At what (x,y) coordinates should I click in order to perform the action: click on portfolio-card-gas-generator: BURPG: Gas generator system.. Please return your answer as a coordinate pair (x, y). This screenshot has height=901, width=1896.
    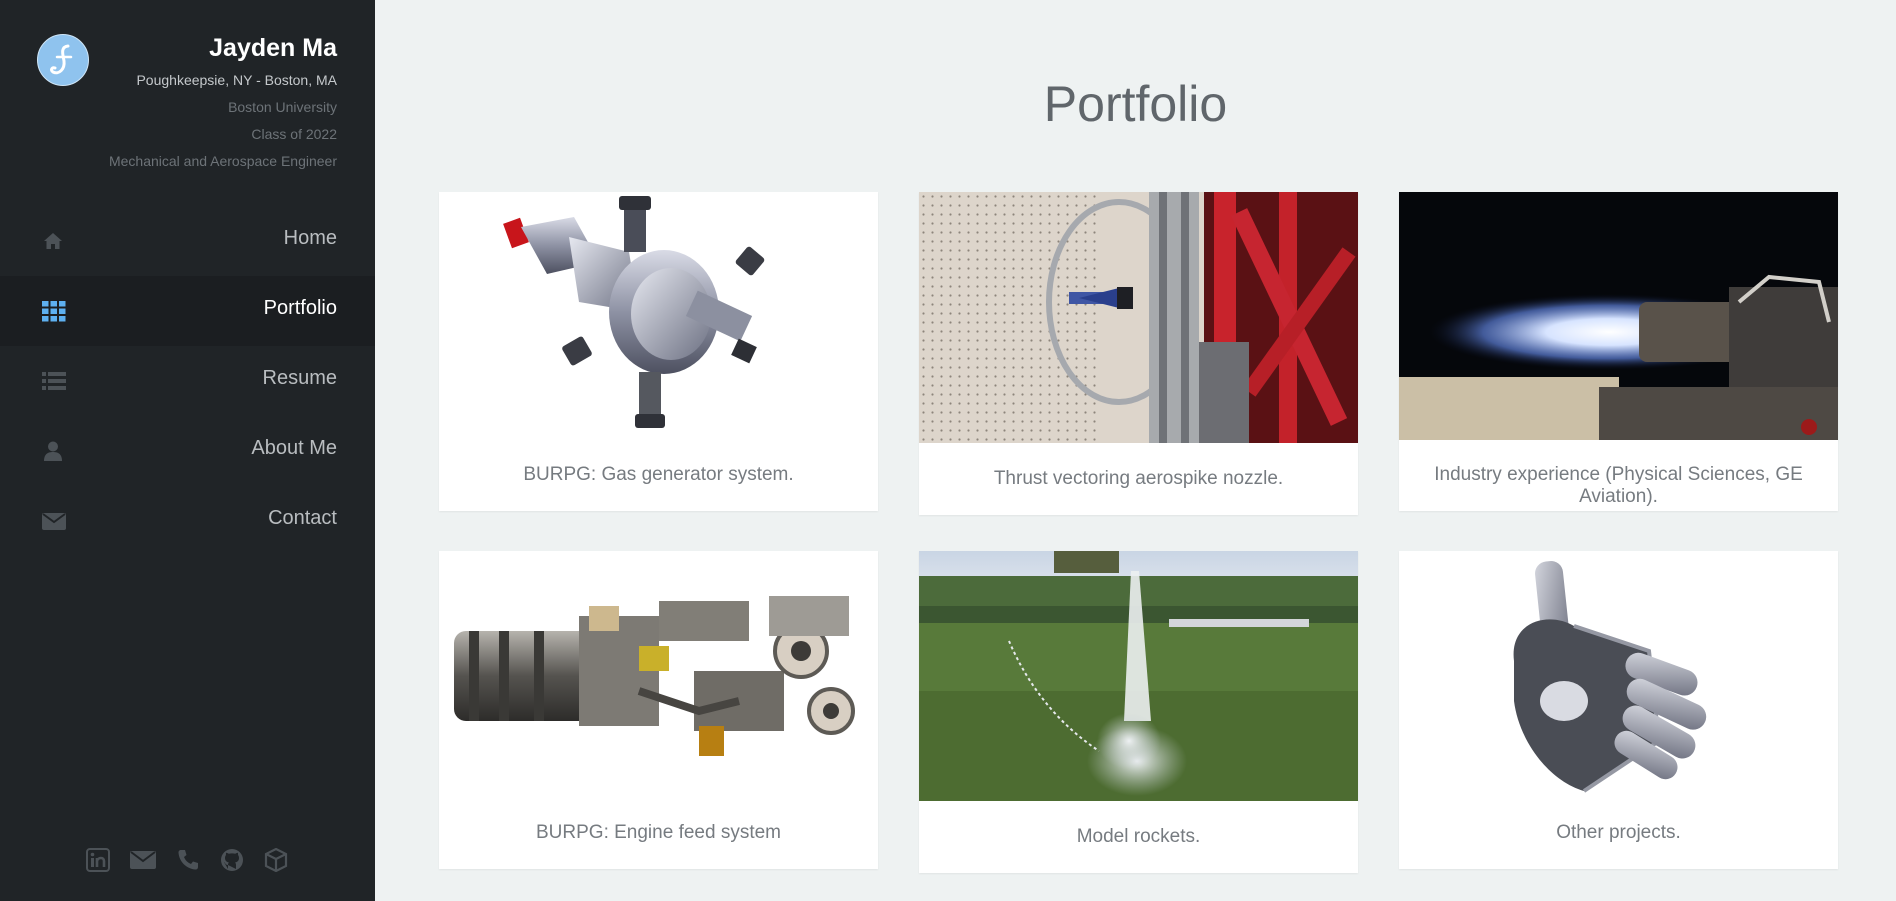
    Looking at the image, I should click on (658, 351).